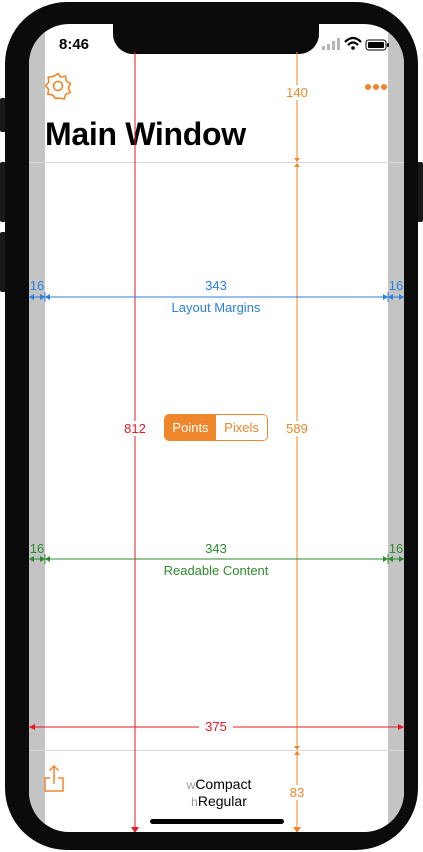 This screenshot has height=852, width=423. Describe the element at coordinates (297, 792) in the screenshot. I see `bottom-bar-height-value: 83` at that location.